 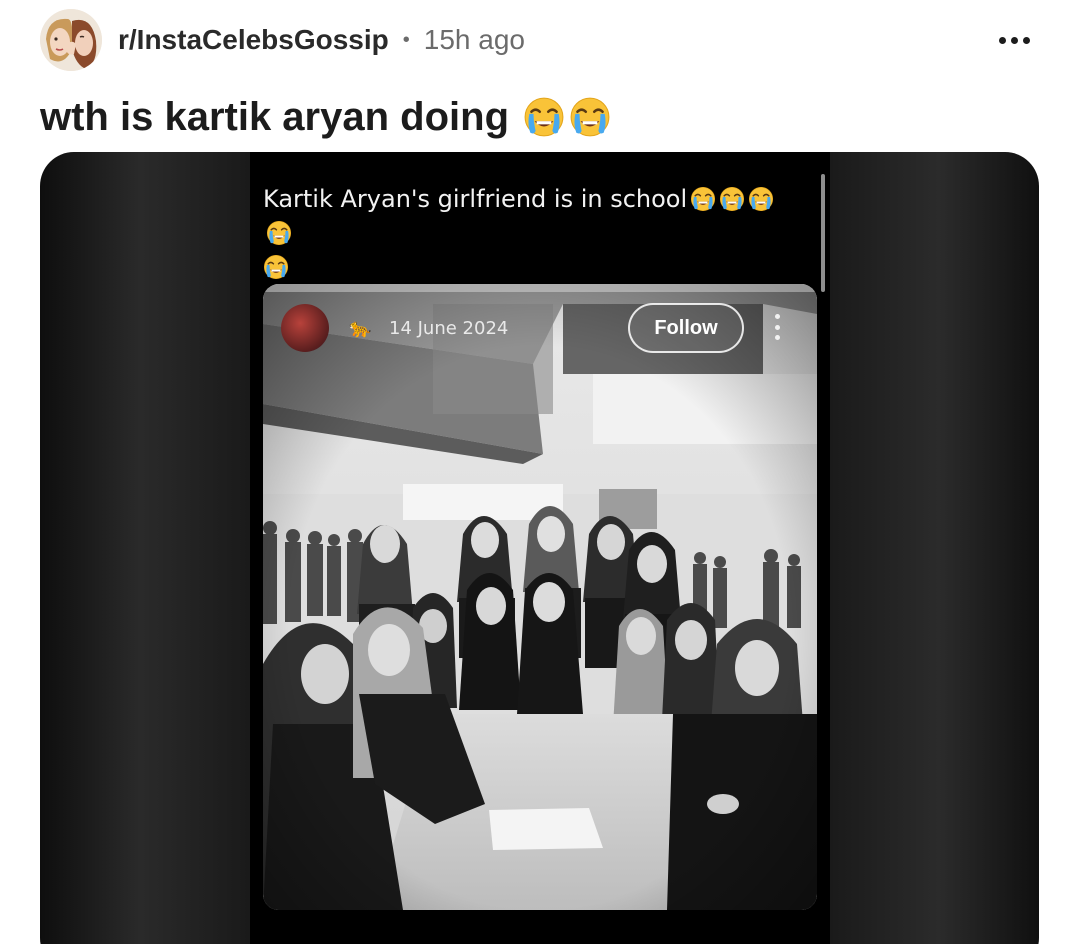 What do you see at coordinates (449, 328) in the screenshot?
I see `embedded-post-date: 14 June 2024` at bounding box center [449, 328].